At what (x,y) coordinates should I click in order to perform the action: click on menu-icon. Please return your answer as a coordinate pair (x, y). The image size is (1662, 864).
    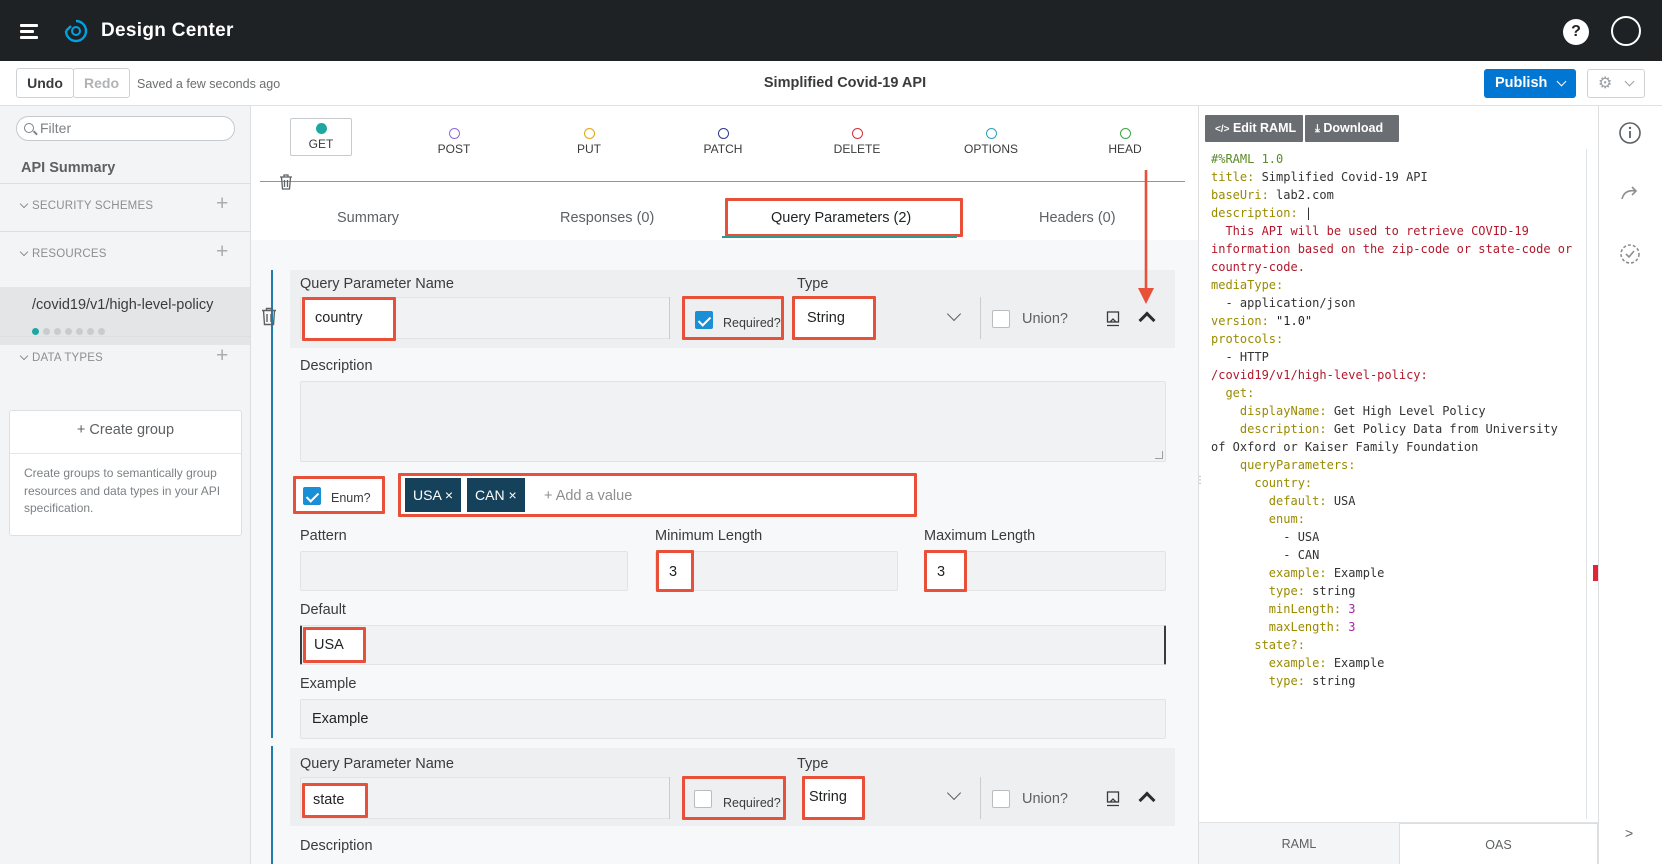
    Looking at the image, I should click on (31, 31).